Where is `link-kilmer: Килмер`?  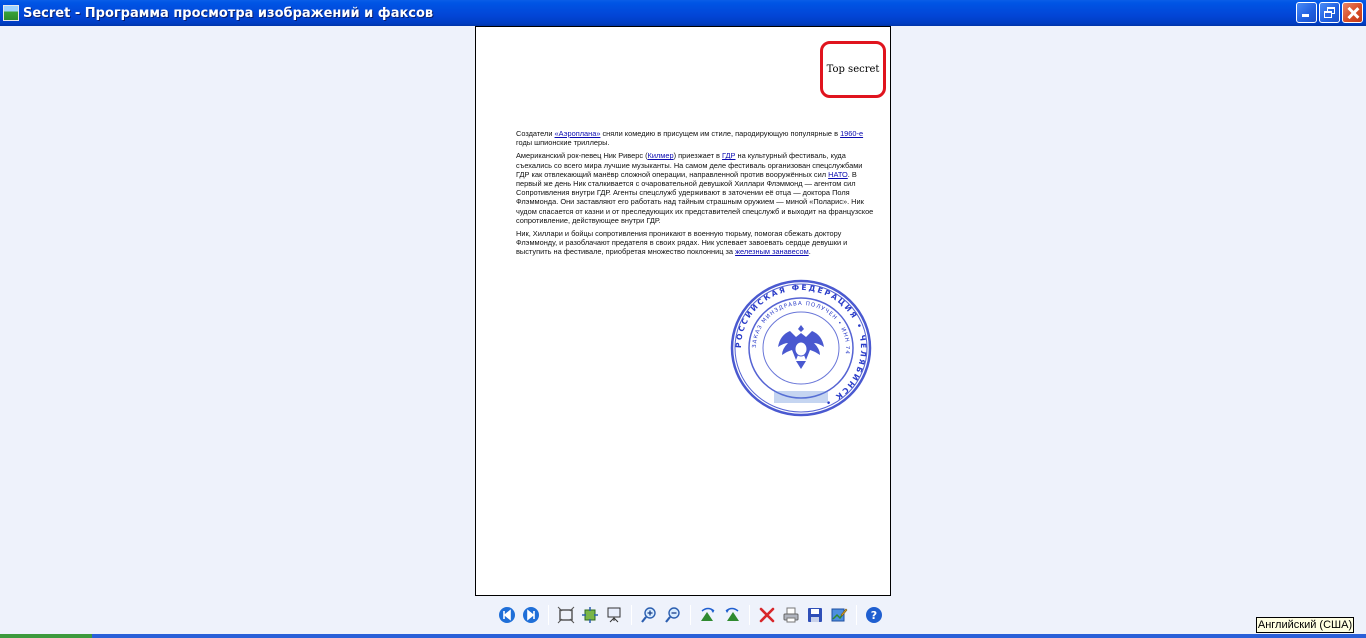
link-kilmer: Килмер is located at coordinates (661, 155).